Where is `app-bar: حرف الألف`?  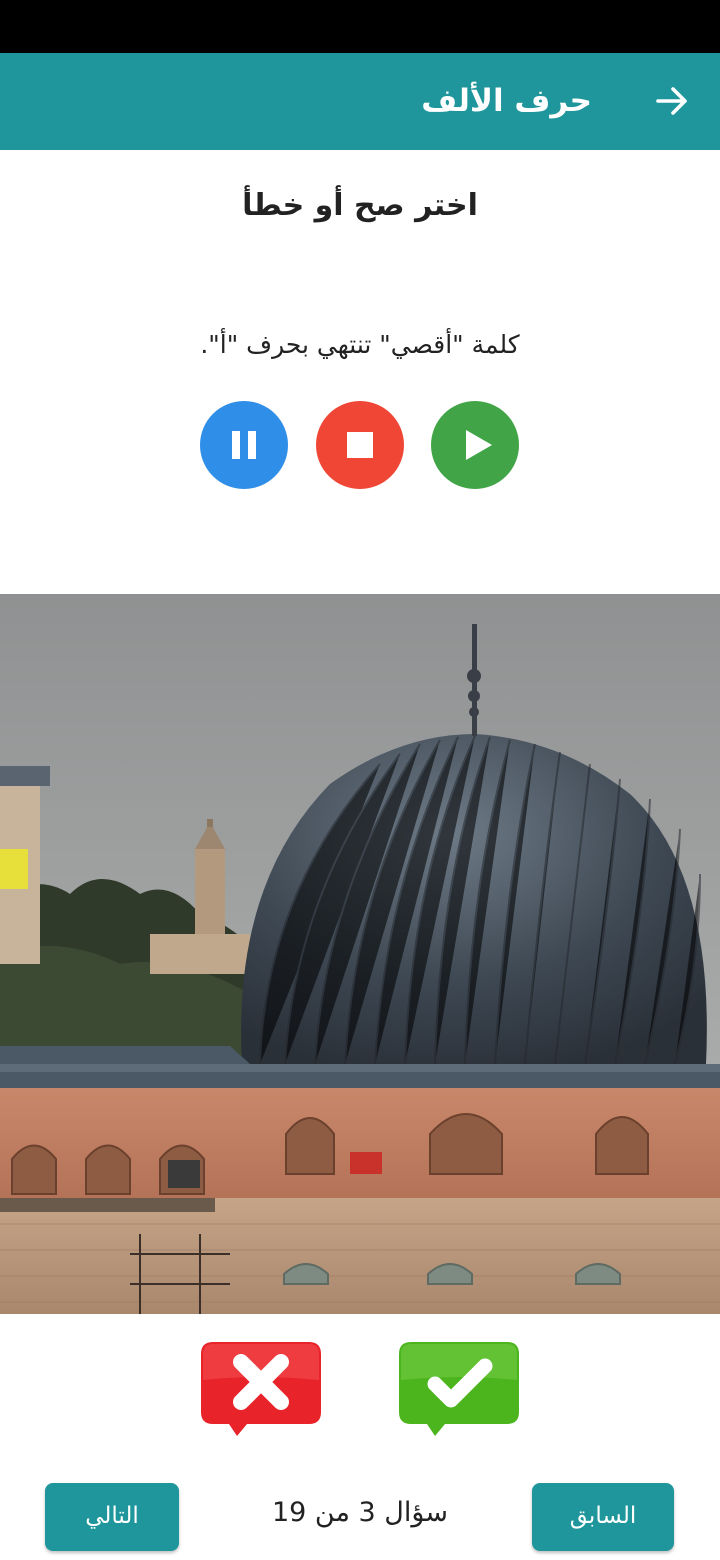
app-bar: حرف الألف is located at coordinates (360, 101).